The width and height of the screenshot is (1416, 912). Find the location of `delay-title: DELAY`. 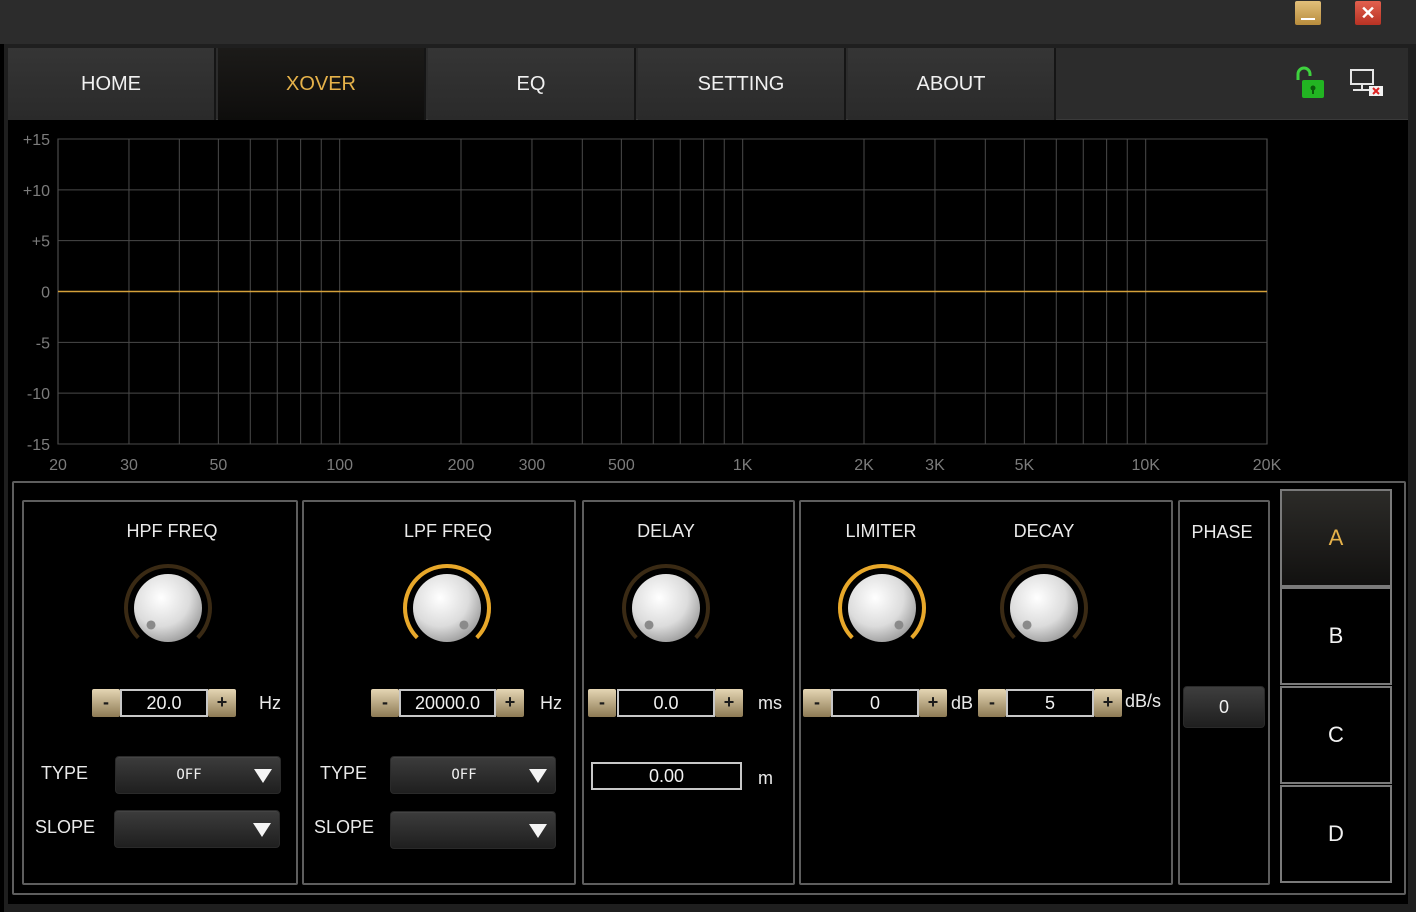

delay-title: DELAY is located at coordinates (666, 531).